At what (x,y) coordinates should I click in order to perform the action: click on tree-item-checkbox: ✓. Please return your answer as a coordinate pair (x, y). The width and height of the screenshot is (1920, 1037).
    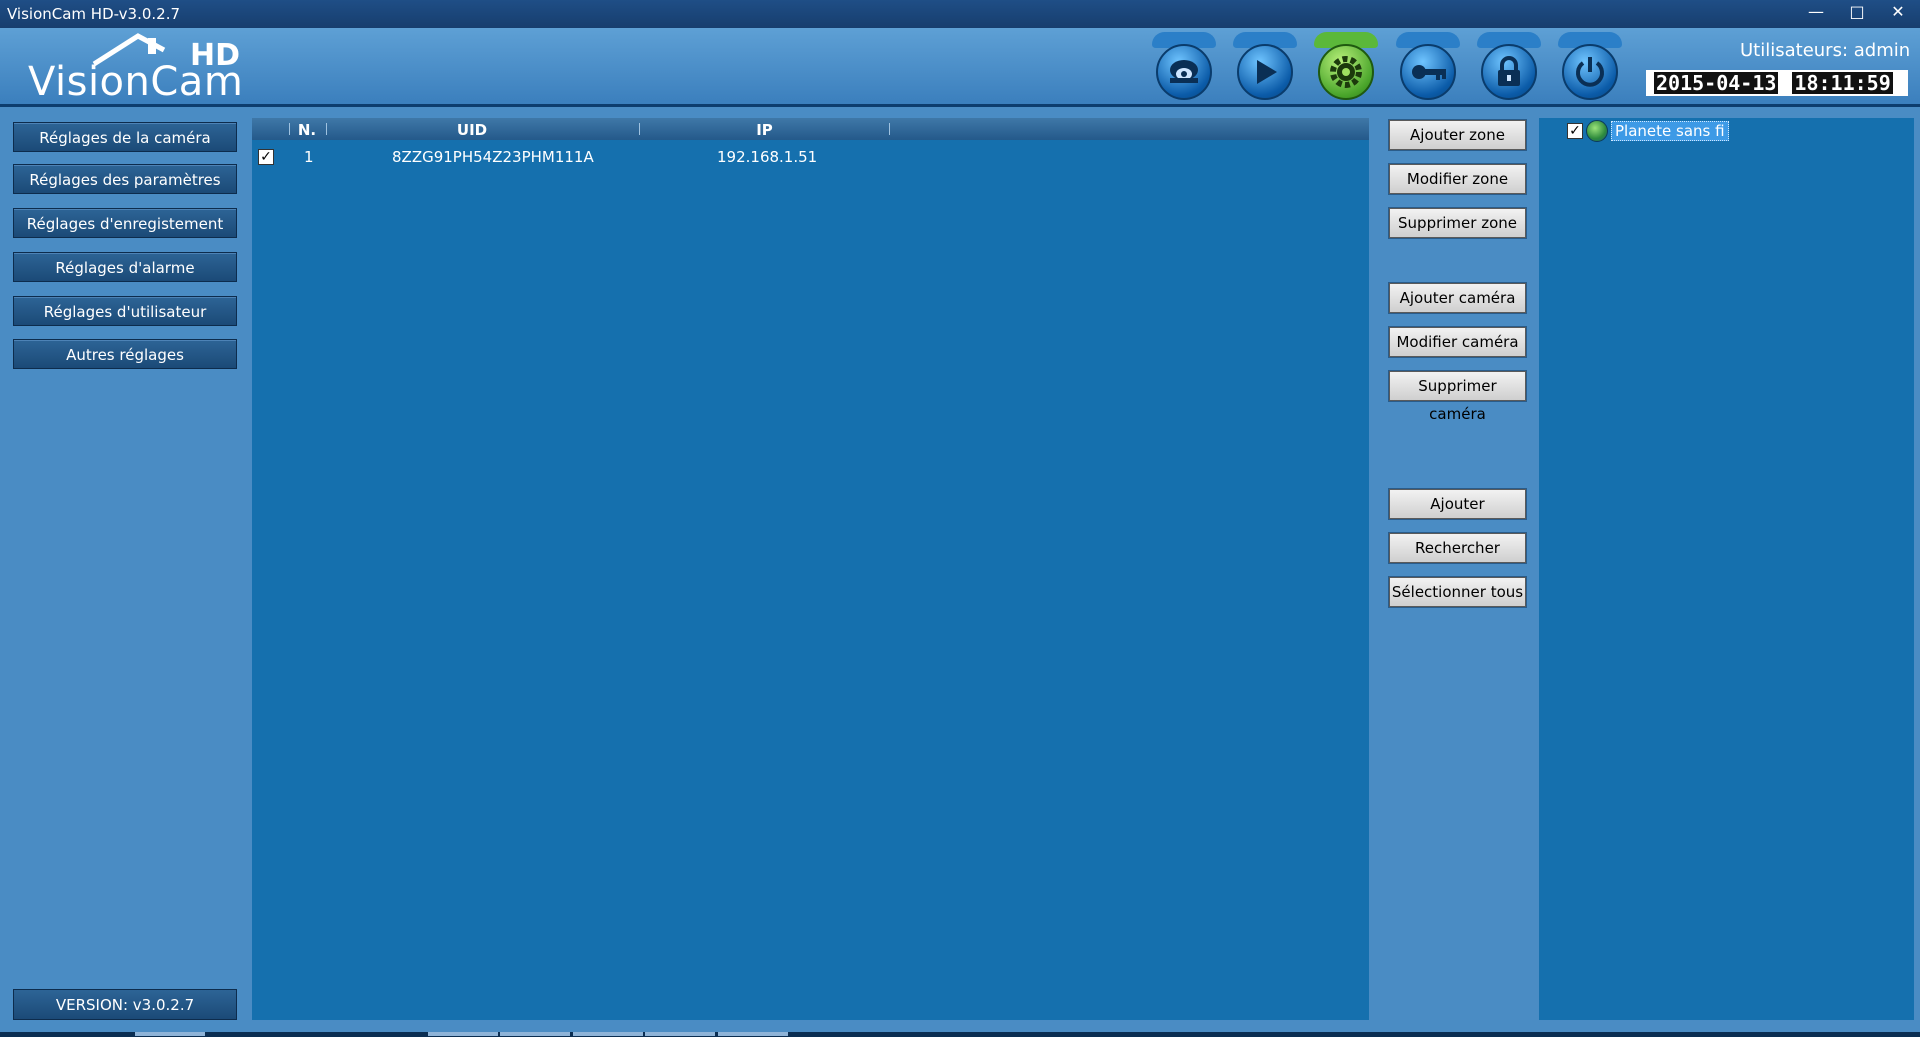
    Looking at the image, I should click on (1575, 131).